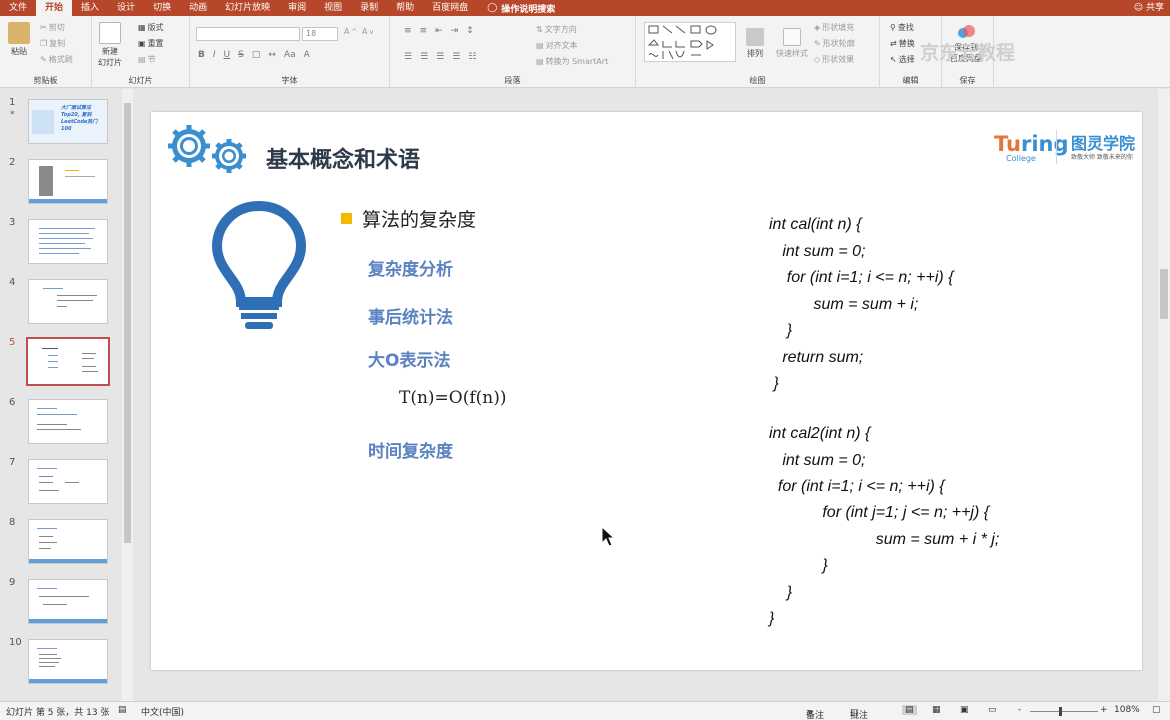 This screenshot has width=1170, height=720. Describe the element at coordinates (54, 8) in the screenshot. I see `tab-home: 开始` at that location.